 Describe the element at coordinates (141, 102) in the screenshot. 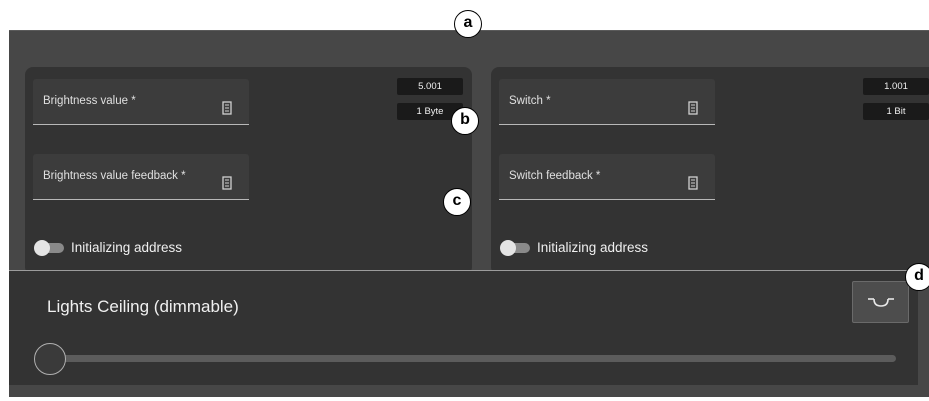

I see `brightness-value-field: Brightness value *` at that location.